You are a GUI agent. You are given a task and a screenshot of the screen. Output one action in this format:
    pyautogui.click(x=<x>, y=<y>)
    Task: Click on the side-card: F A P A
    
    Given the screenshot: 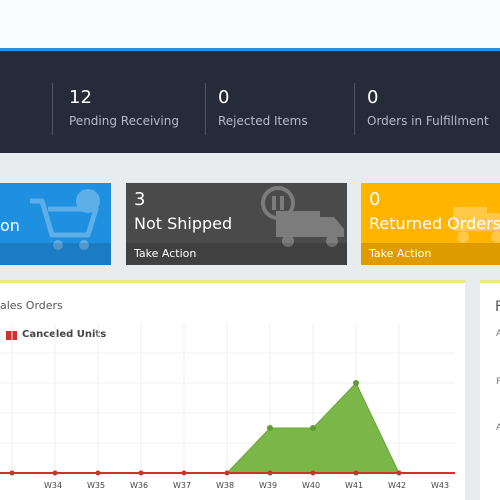 What is the action you would take?
    pyautogui.click(x=490, y=390)
    